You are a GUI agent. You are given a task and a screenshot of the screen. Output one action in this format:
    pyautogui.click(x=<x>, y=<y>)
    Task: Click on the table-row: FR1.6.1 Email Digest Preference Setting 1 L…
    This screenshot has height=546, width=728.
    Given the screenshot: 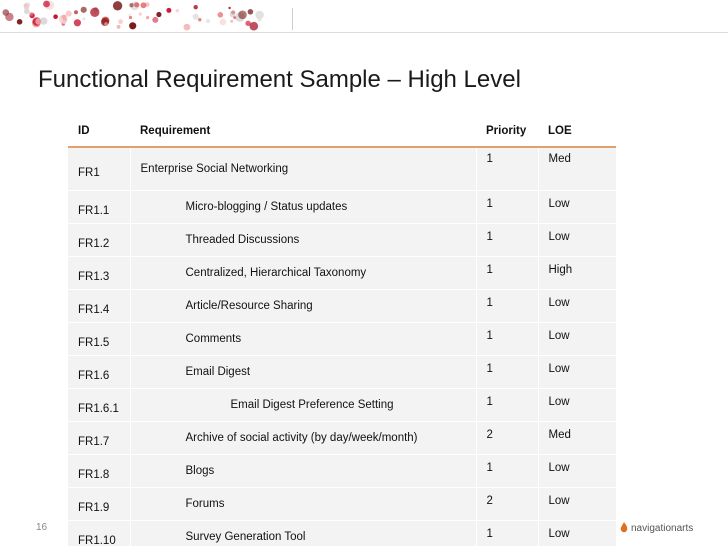 What is the action you would take?
    pyautogui.click(x=342, y=405)
    